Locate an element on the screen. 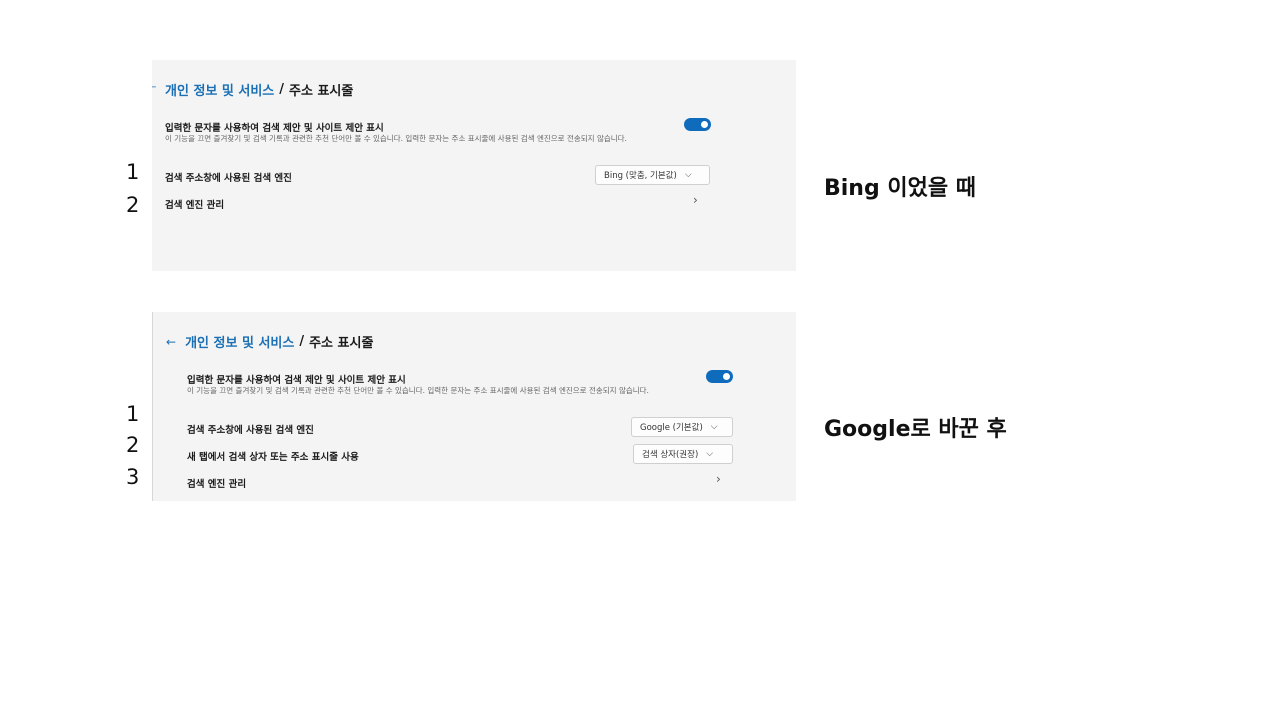 This screenshot has width=1280, height=720. new-tab-dropdown: 검색 상자(권장) ⌵ is located at coordinates (683, 454).